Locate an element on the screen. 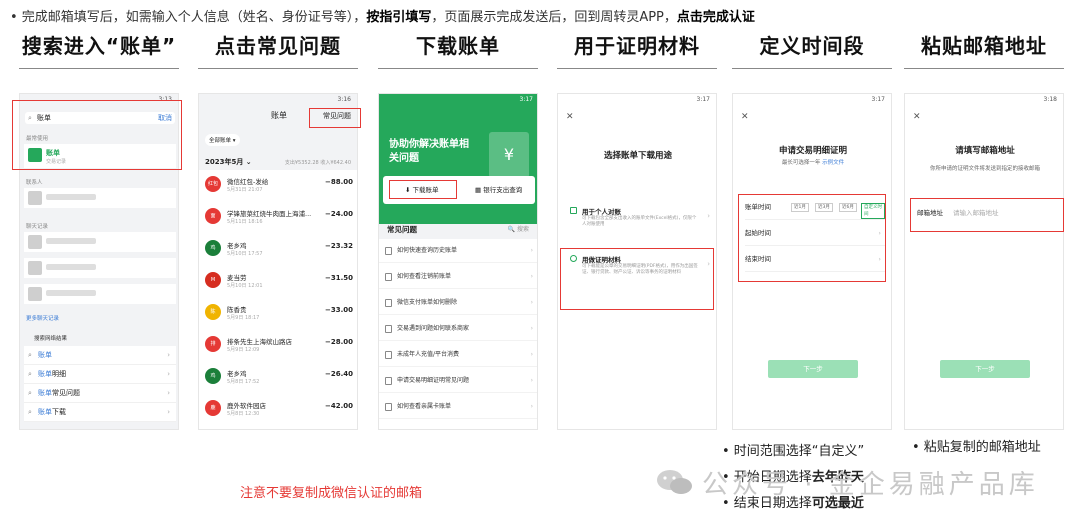 This screenshot has width=1080, height=526. transaction-amount: −23.32 is located at coordinates (338, 246).